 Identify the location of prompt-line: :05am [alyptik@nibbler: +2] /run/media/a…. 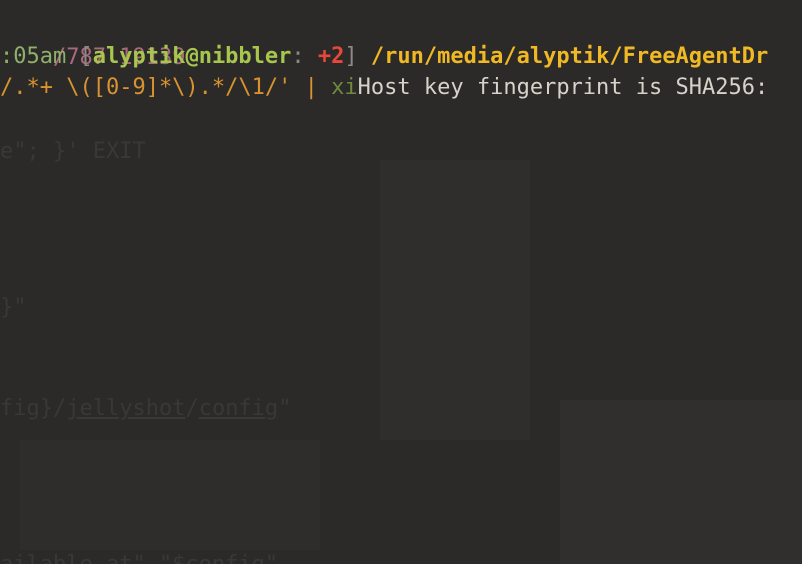
(384, 57).